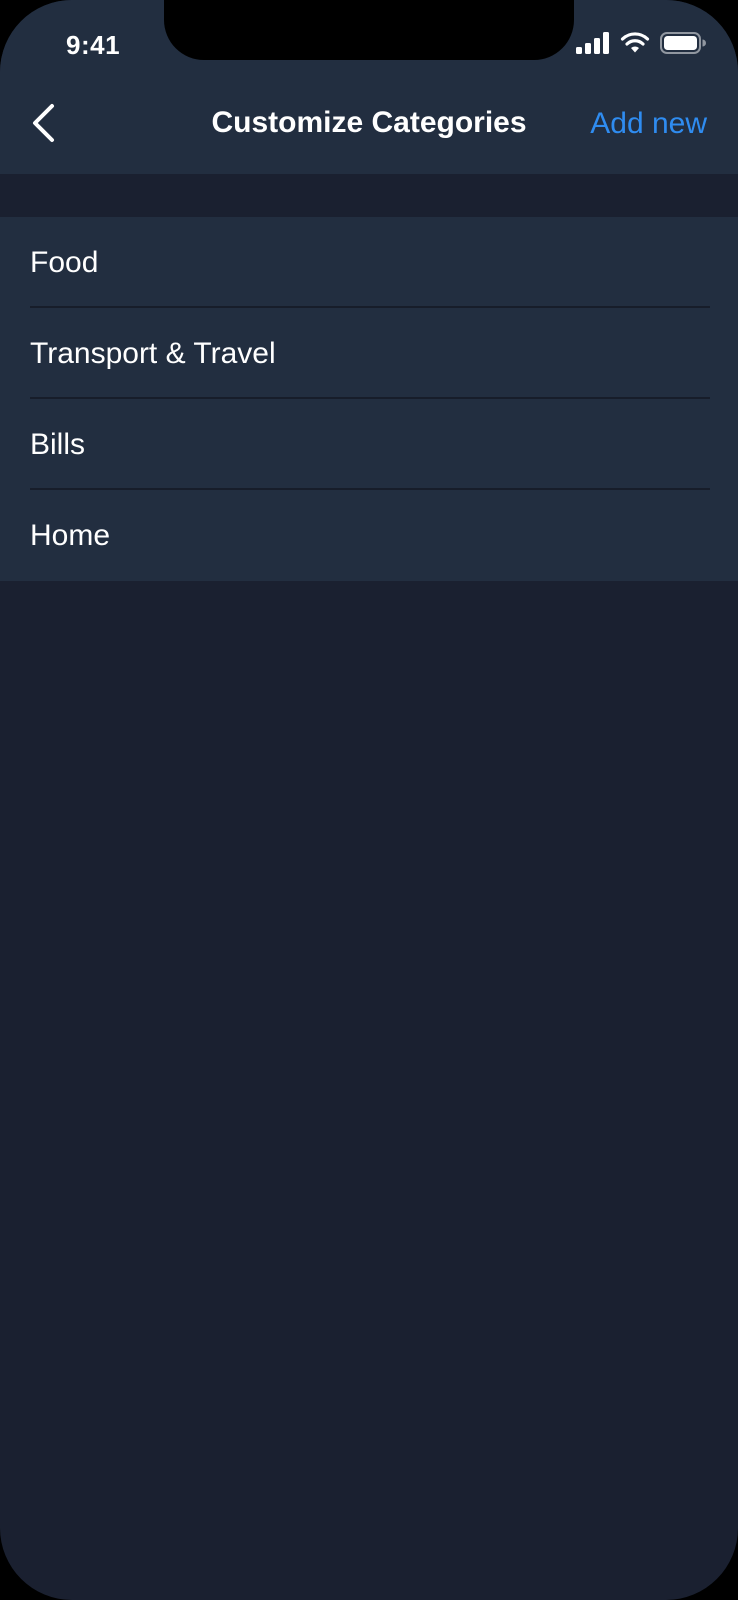 The height and width of the screenshot is (1600, 738). What do you see at coordinates (64, 262) in the screenshot?
I see `category-label: Food` at bounding box center [64, 262].